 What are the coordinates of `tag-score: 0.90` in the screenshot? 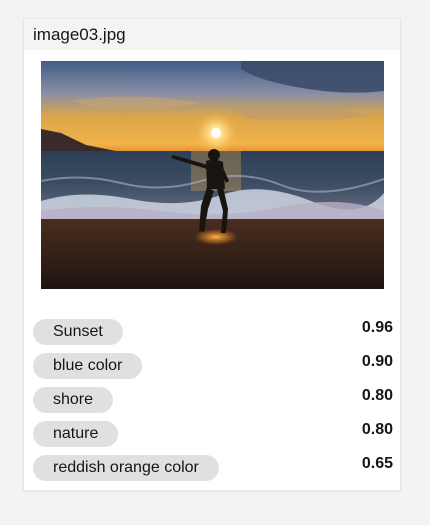 It's located at (377, 361).